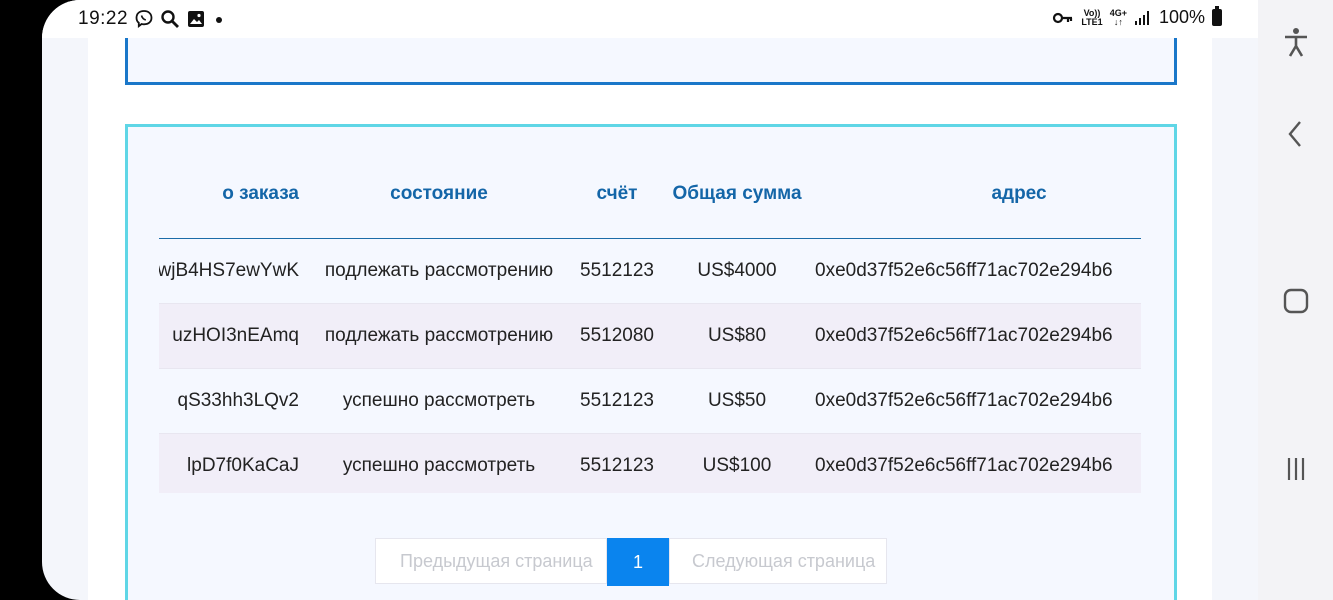  What do you see at coordinates (491, 561) in the screenshot?
I see `prev-page-button: Предыдущая страница` at bounding box center [491, 561].